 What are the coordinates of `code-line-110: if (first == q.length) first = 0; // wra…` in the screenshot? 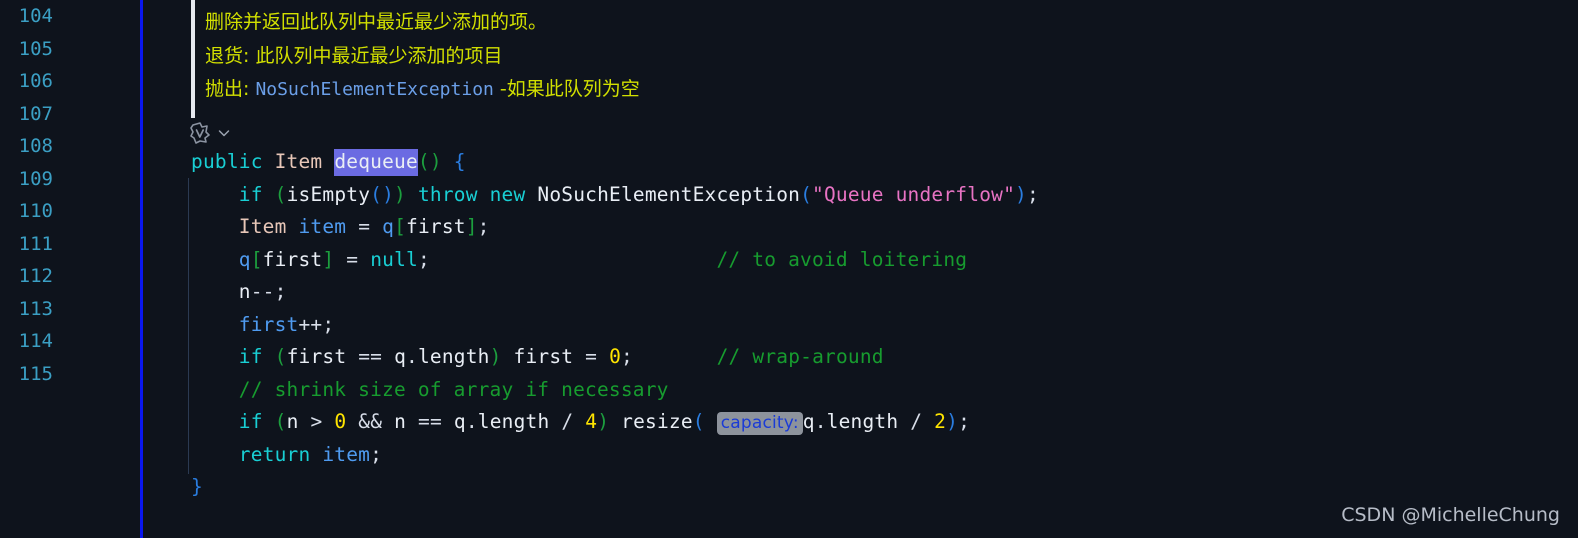 It's located at (860, 357).